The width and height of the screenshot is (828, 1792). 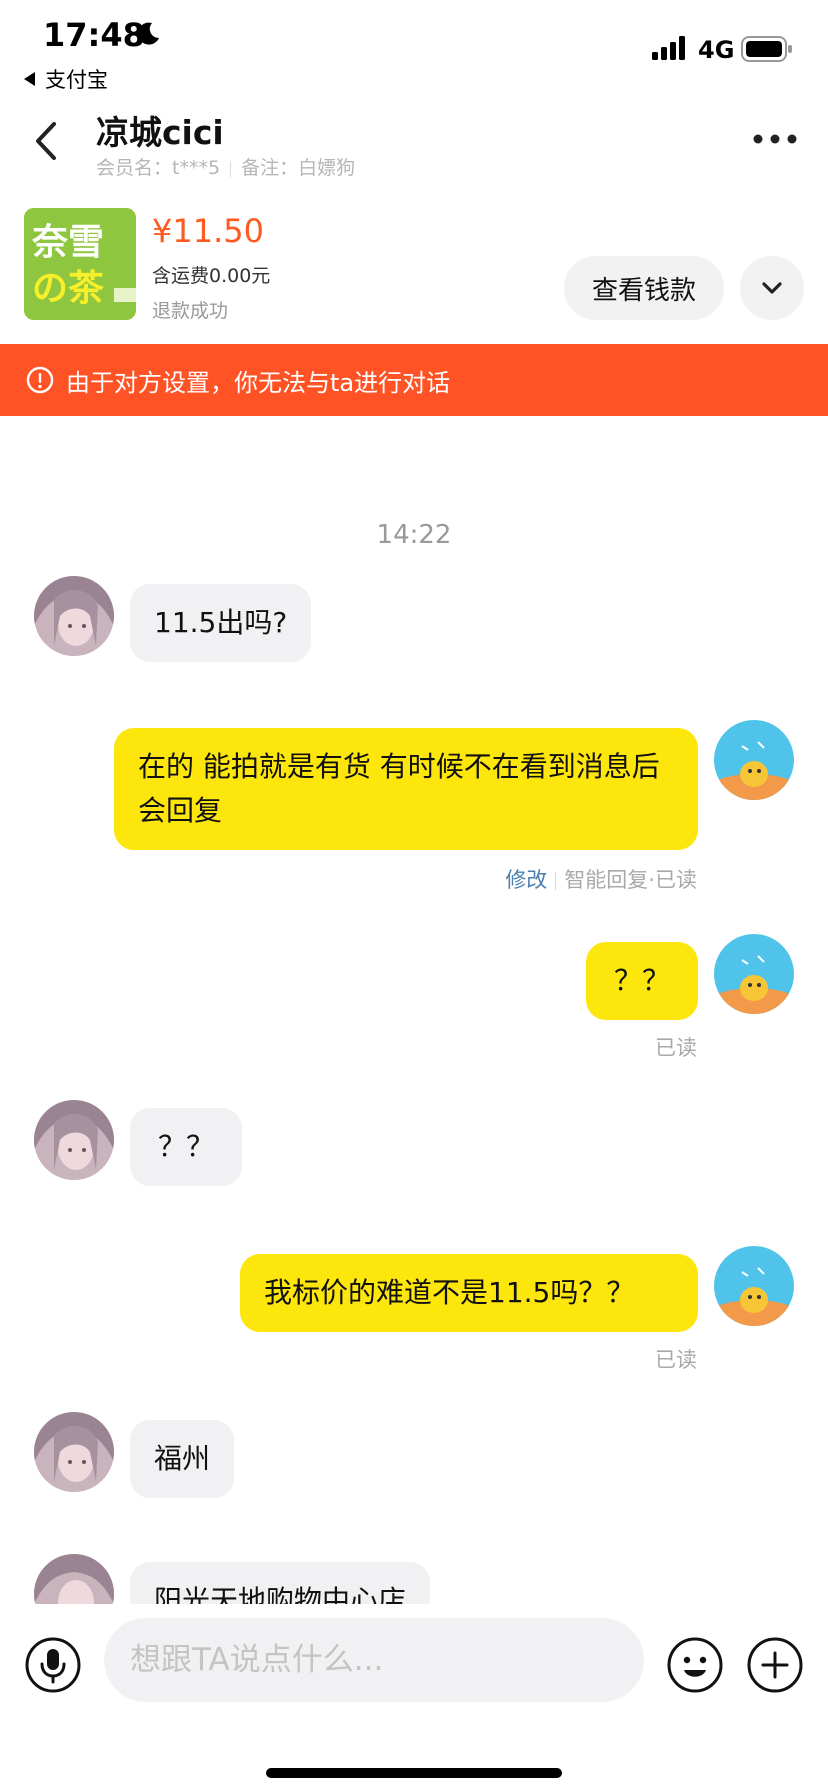 What do you see at coordinates (134, 168) in the screenshot?
I see `member-label: 会员名：` at bounding box center [134, 168].